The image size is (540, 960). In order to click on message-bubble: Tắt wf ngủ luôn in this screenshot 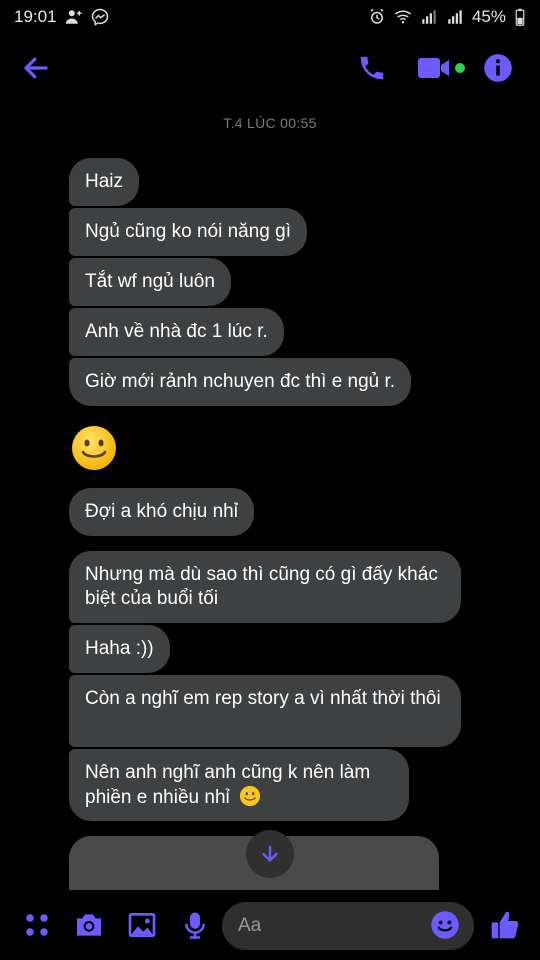, I will do `click(150, 282)`.